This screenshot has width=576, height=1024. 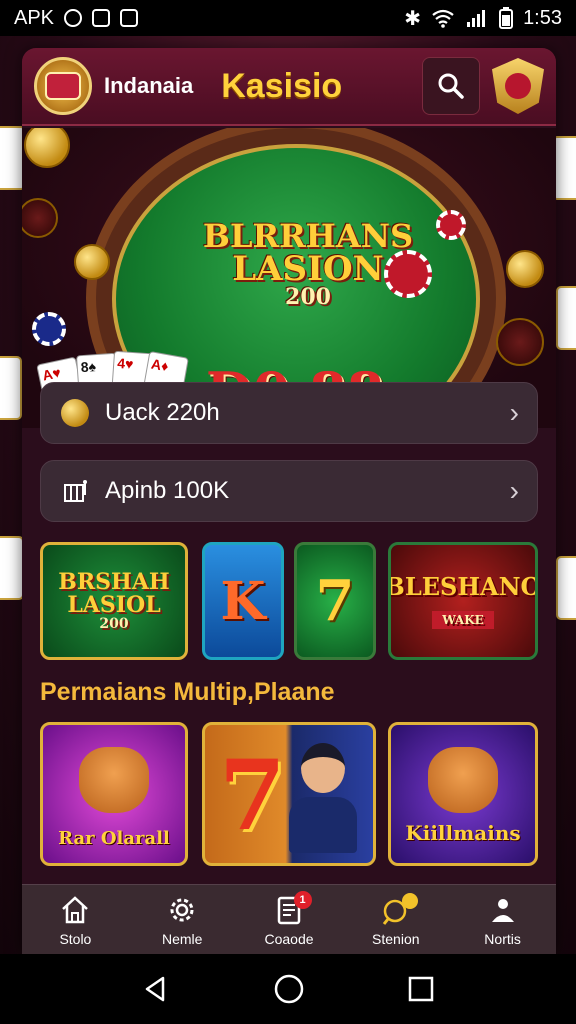 What do you see at coordinates (73, 18) in the screenshot?
I see `shield-icon` at bounding box center [73, 18].